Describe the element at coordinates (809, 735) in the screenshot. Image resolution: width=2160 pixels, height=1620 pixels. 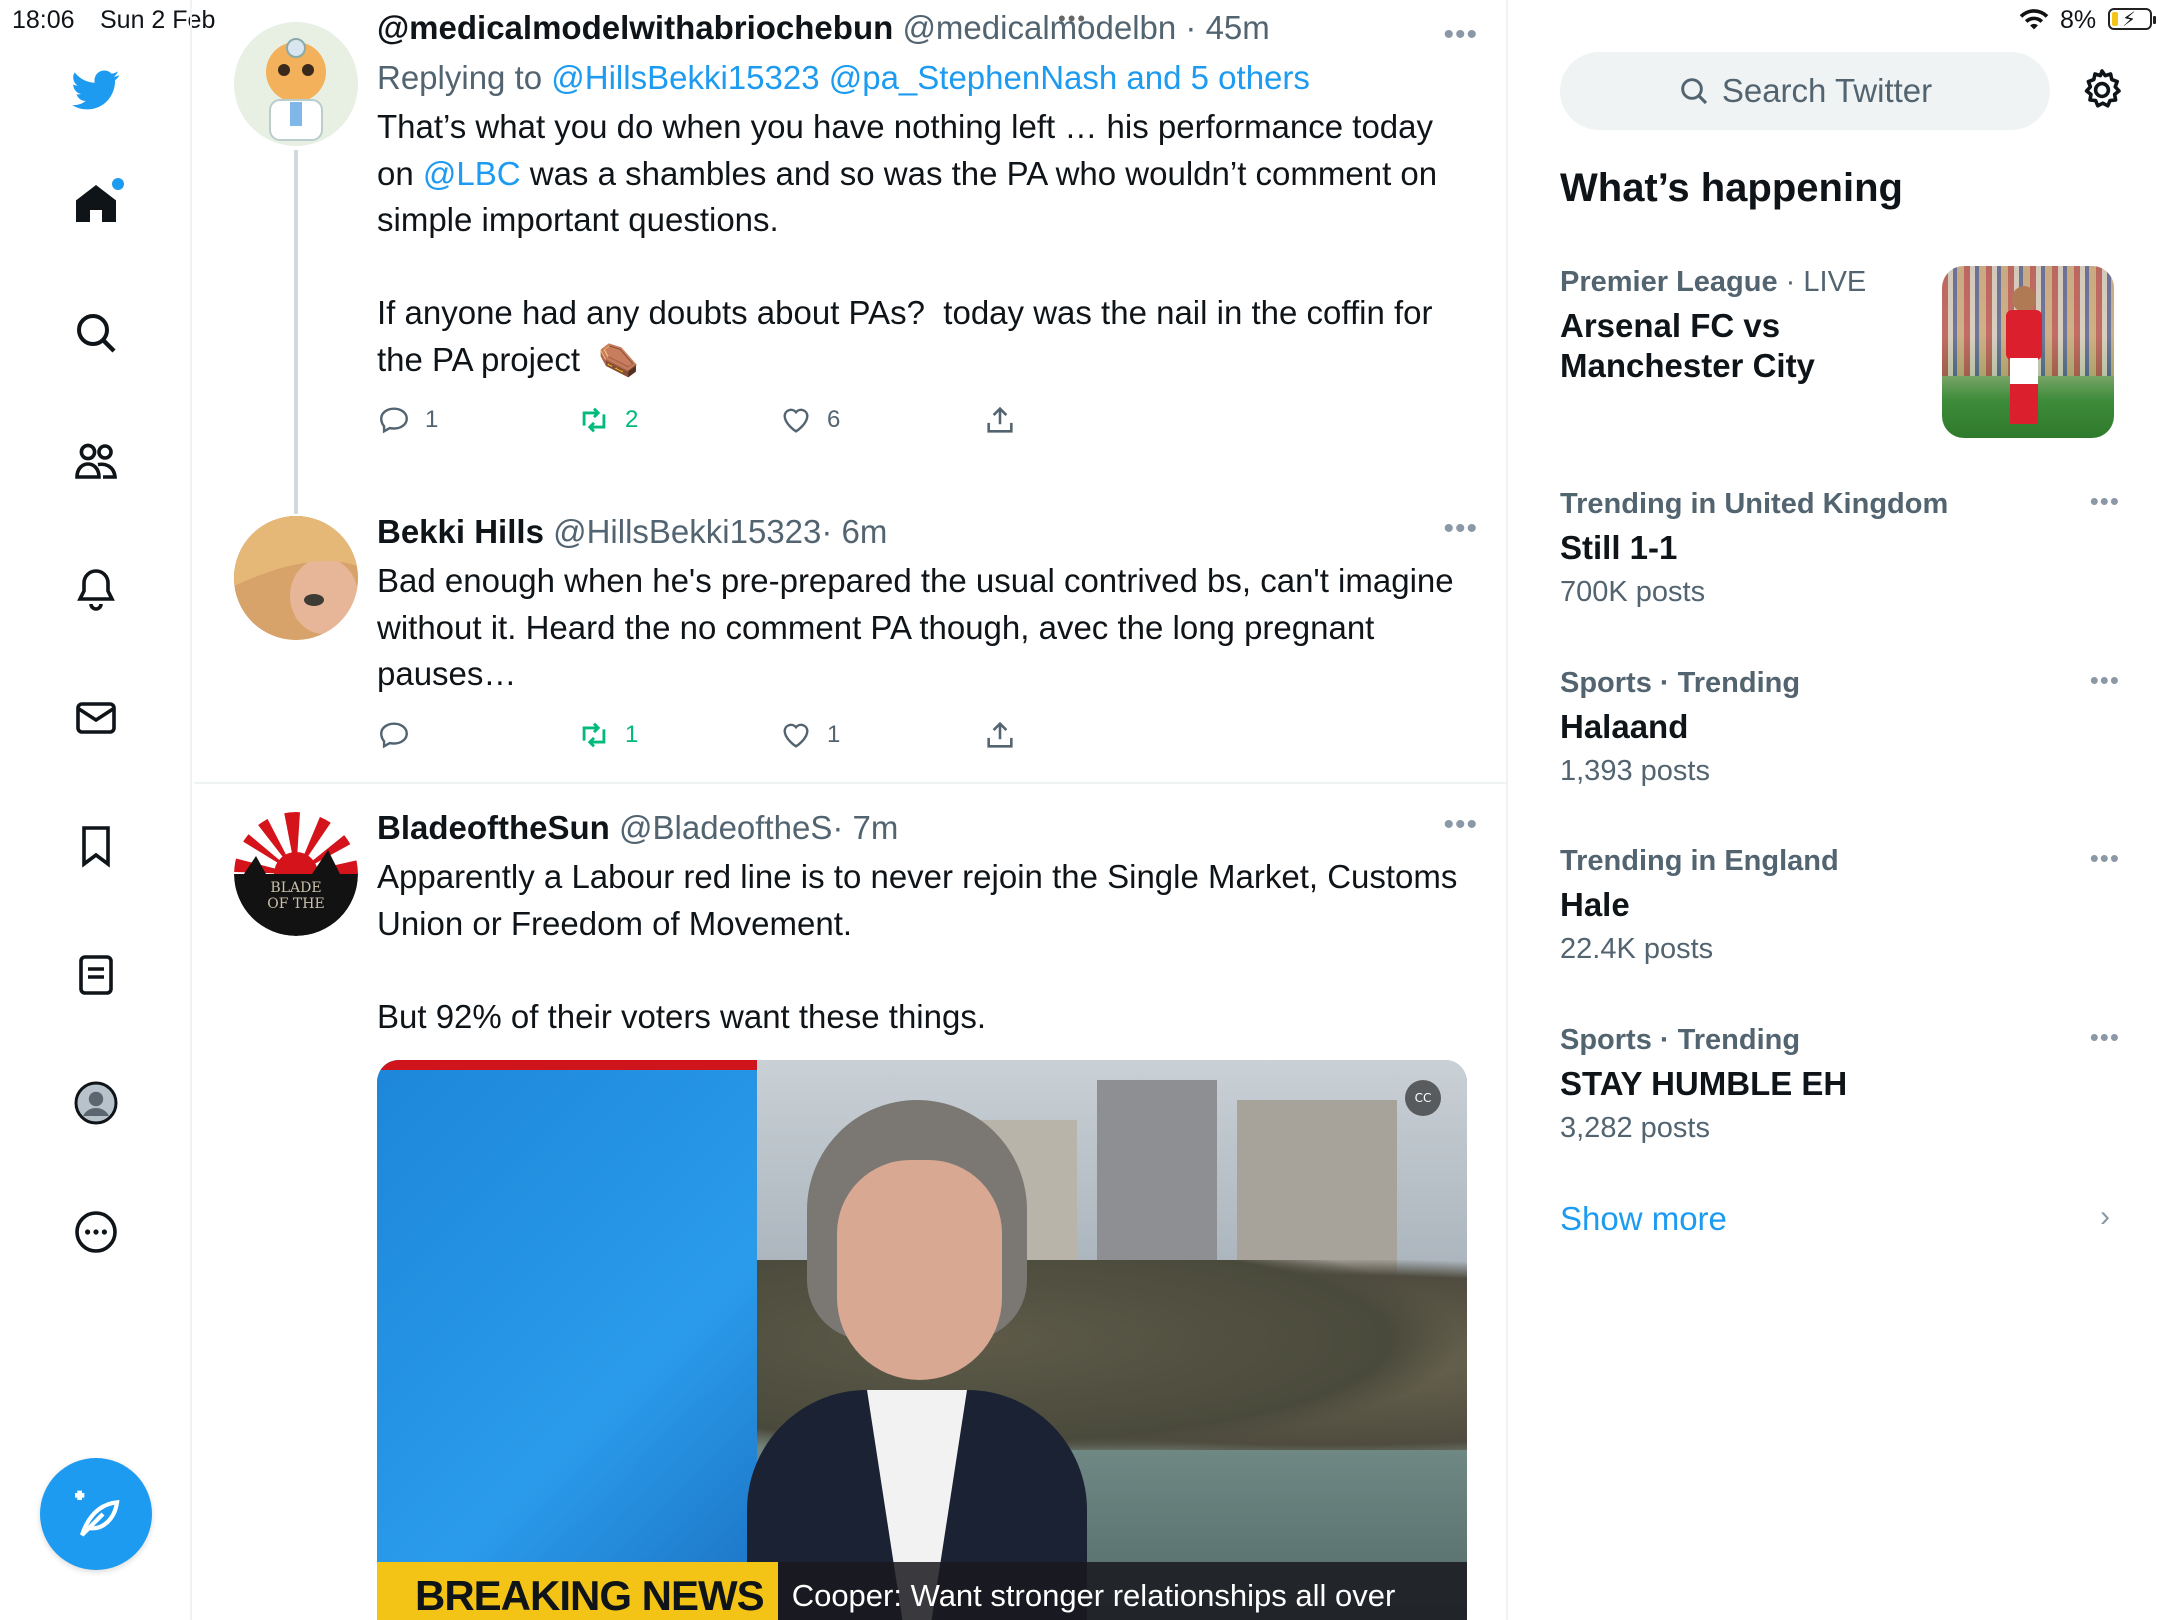
I see `like-button: 1` at that location.